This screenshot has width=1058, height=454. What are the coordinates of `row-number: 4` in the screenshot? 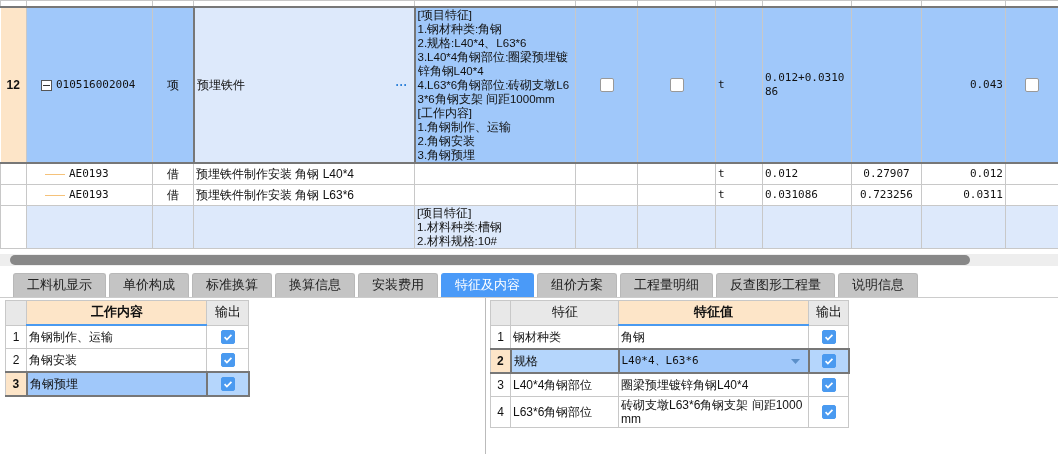 It's located at (500, 412).